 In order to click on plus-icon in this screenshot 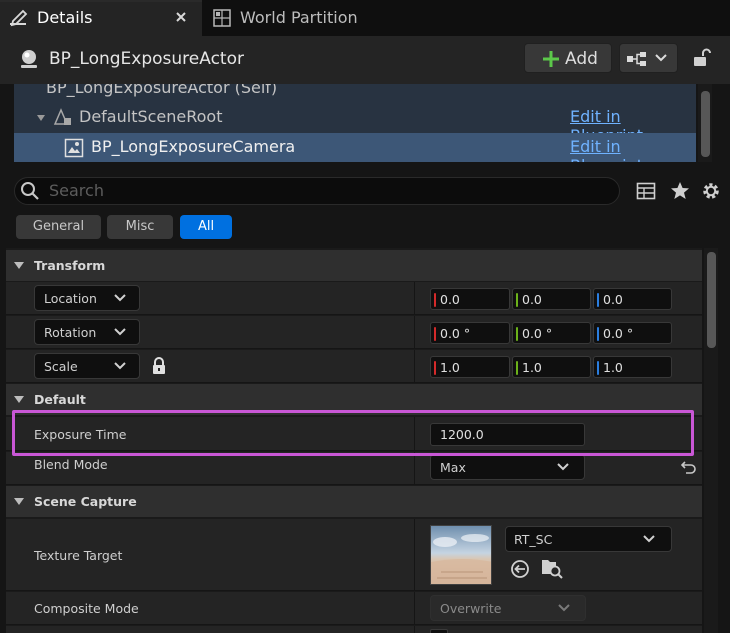, I will do `click(551, 59)`.